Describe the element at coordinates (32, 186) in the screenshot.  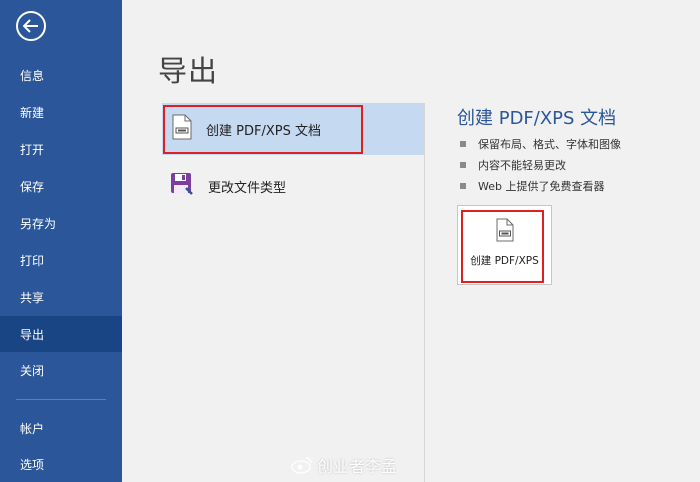
I see `nav-label: 保存` at that location.